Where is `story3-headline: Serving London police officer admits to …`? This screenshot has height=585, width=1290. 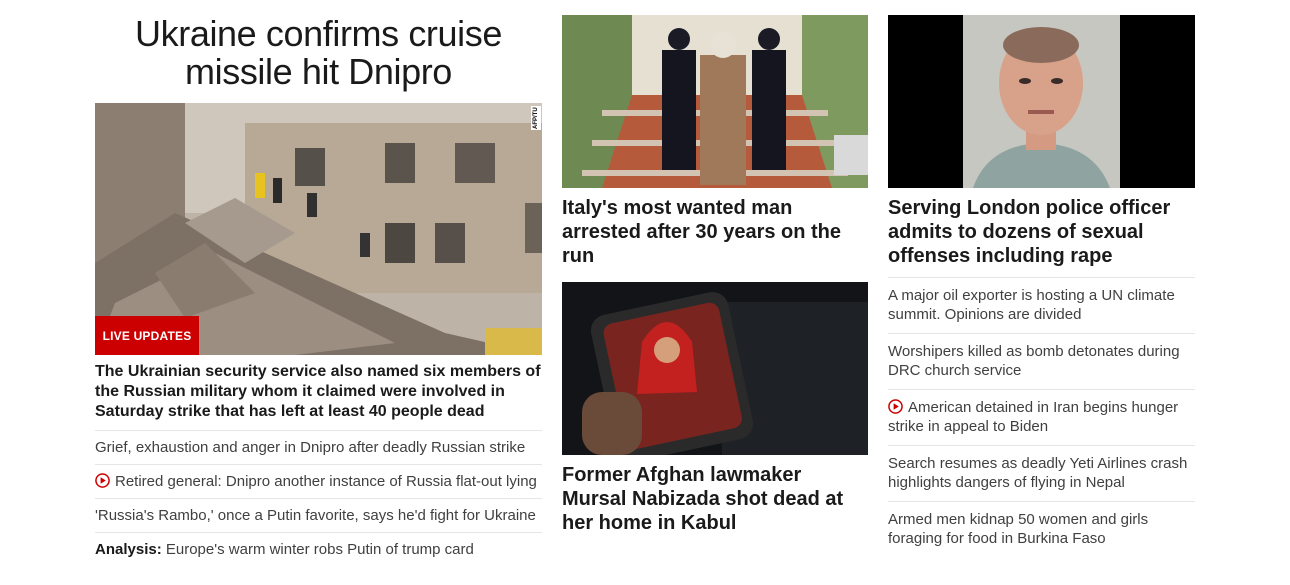
story3-headline: Serving London police officer admits to … is located at coordinates (1041, 228).